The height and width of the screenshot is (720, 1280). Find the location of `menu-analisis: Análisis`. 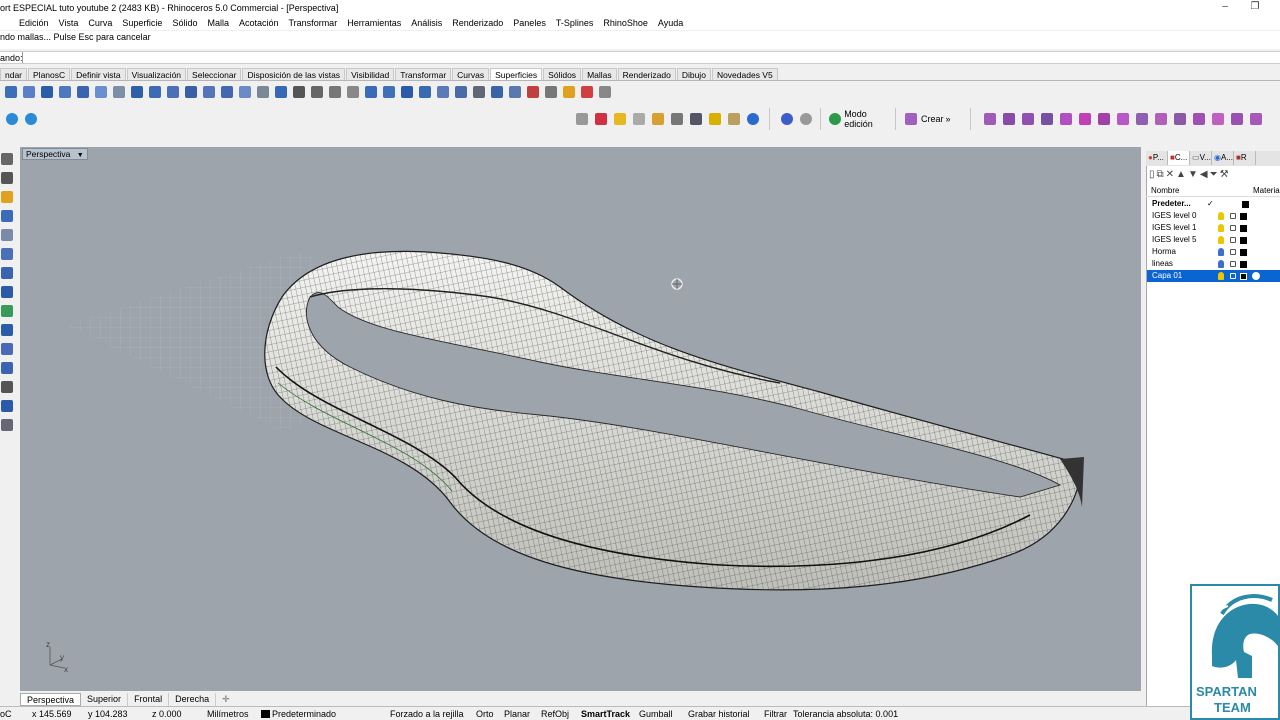

menu-analisis: Análisis is located at coordinates (426, 23).